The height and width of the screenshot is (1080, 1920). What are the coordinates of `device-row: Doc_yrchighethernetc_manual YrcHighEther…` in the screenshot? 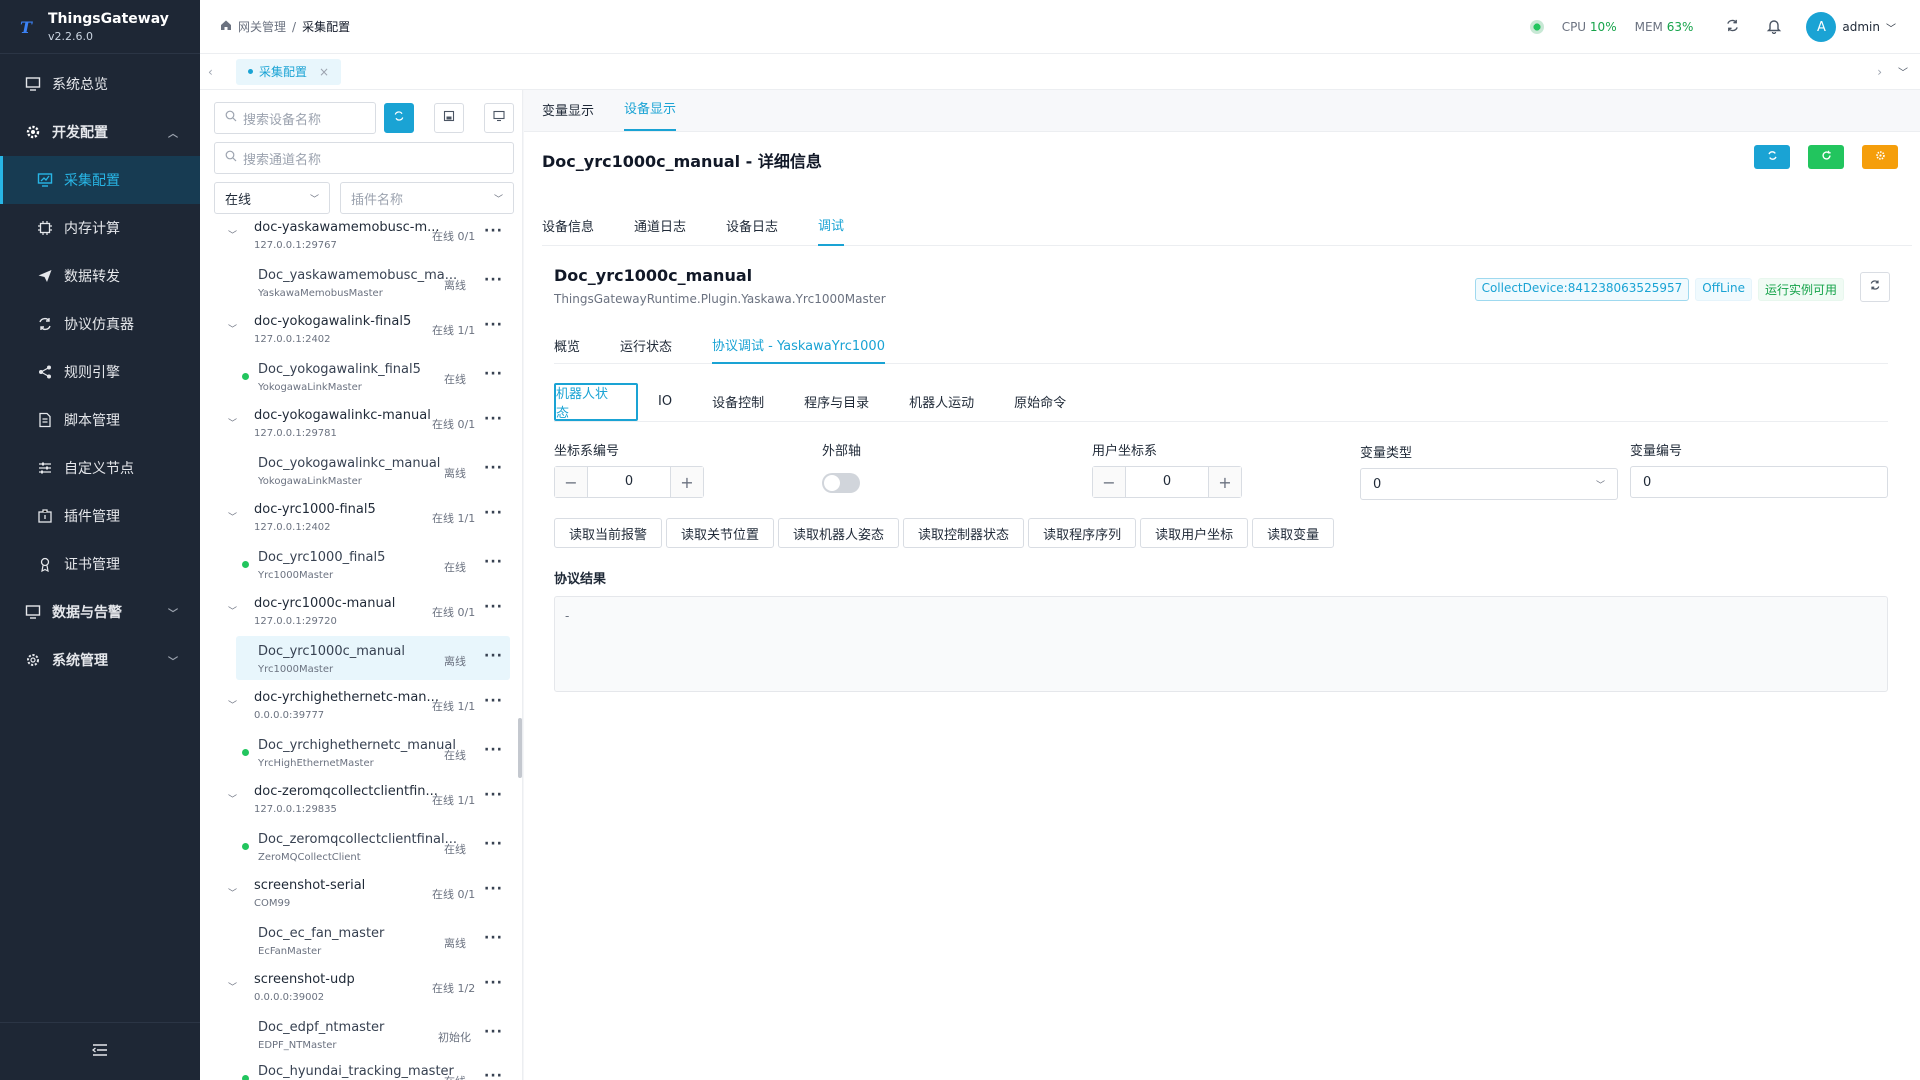 It's located at (358, 752).